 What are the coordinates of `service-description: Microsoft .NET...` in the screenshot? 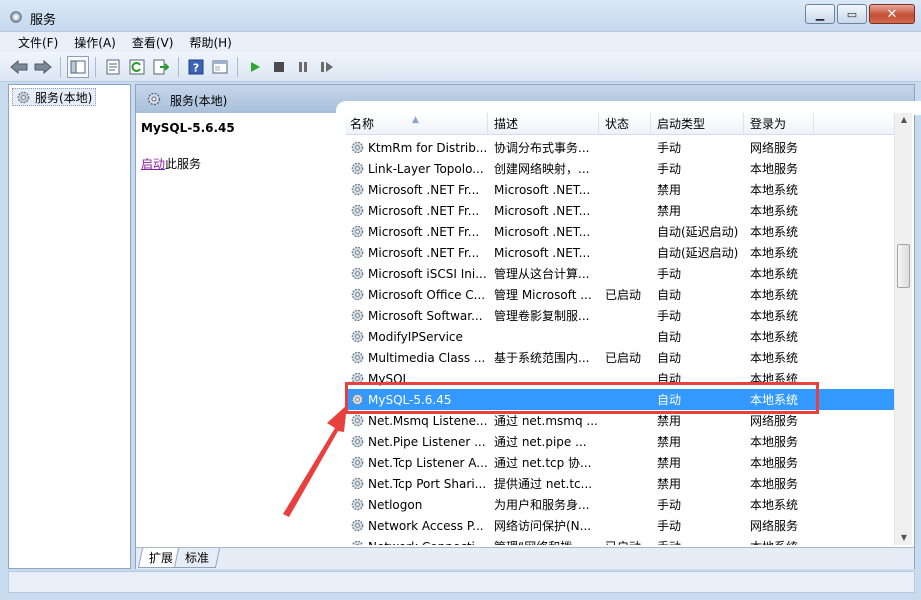 It's located at (542, 231).